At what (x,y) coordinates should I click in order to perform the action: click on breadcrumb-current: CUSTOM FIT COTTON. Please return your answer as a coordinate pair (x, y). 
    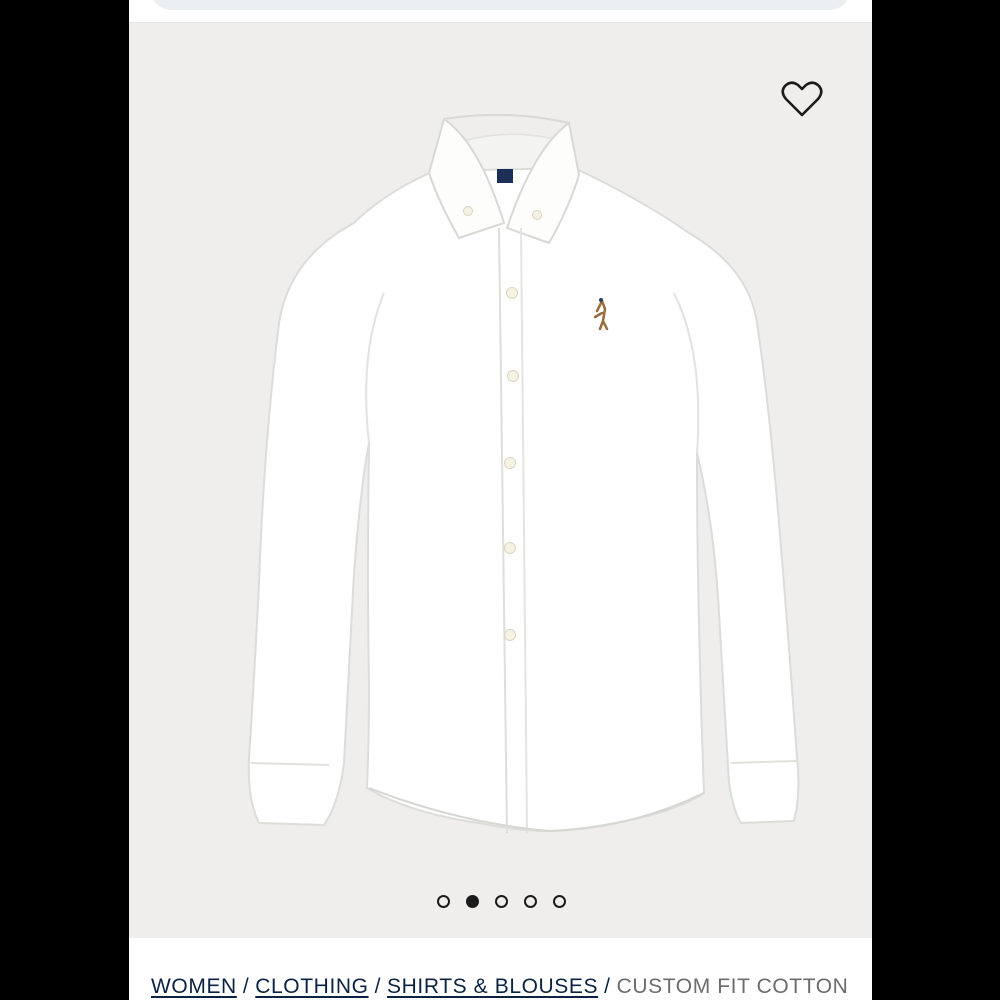
    Looking at the image, I should click on (732, 986).